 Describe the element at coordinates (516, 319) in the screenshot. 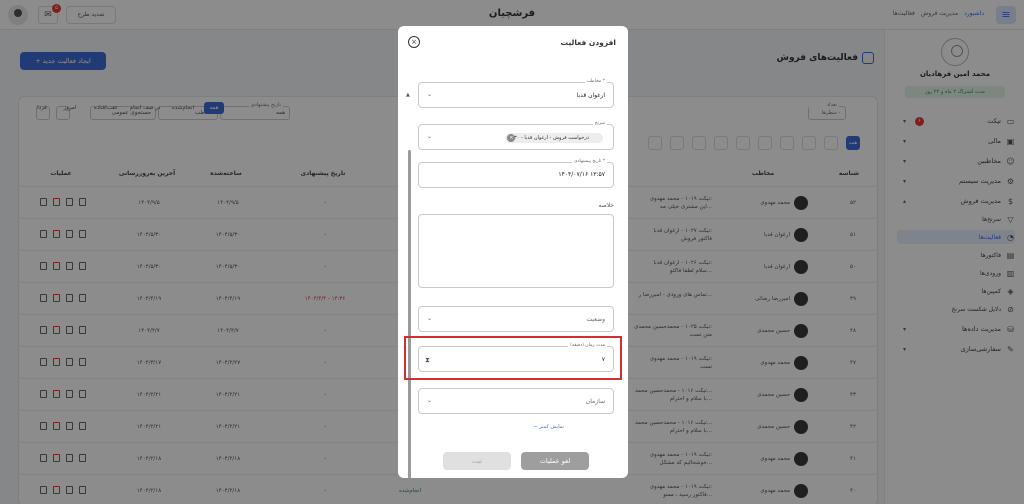

I see `status-select: وضعیت ⌄` at that location.